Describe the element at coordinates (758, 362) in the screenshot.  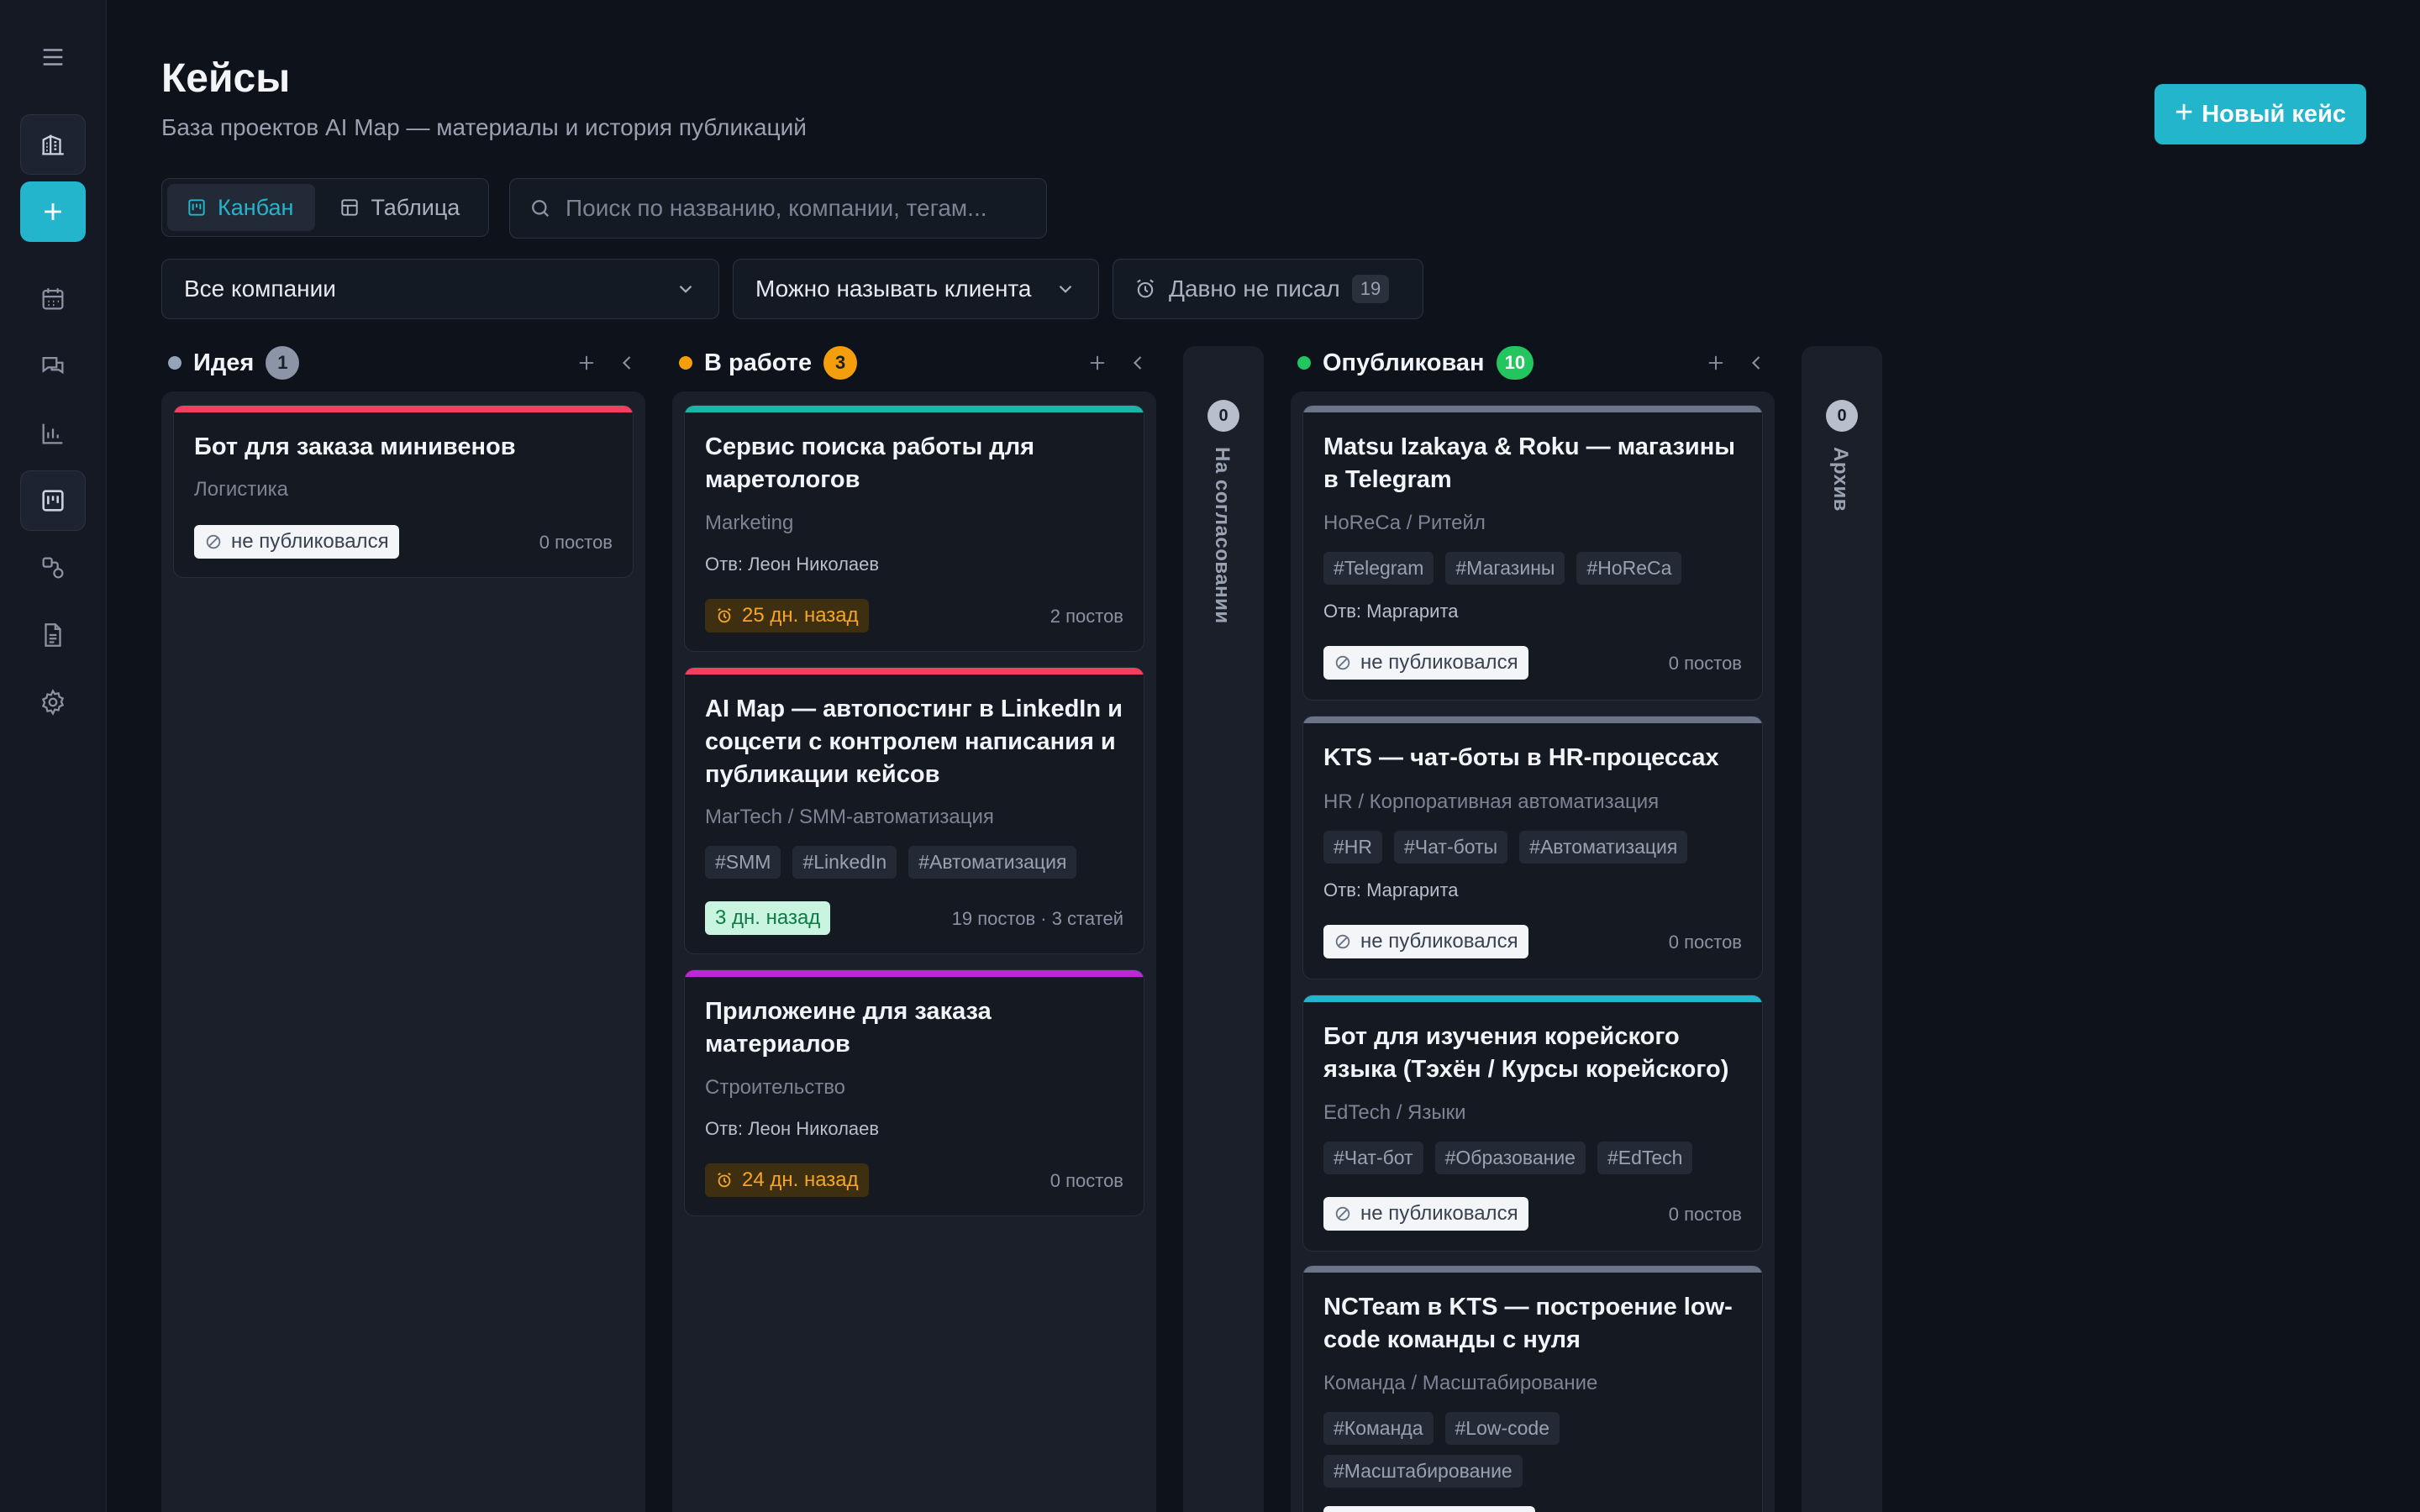
I see `column-title: В работе` at that location.